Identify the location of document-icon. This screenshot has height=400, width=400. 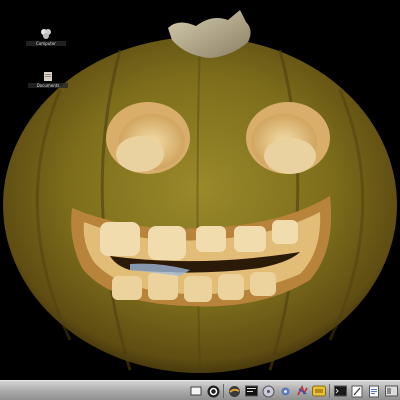
(374, 391).